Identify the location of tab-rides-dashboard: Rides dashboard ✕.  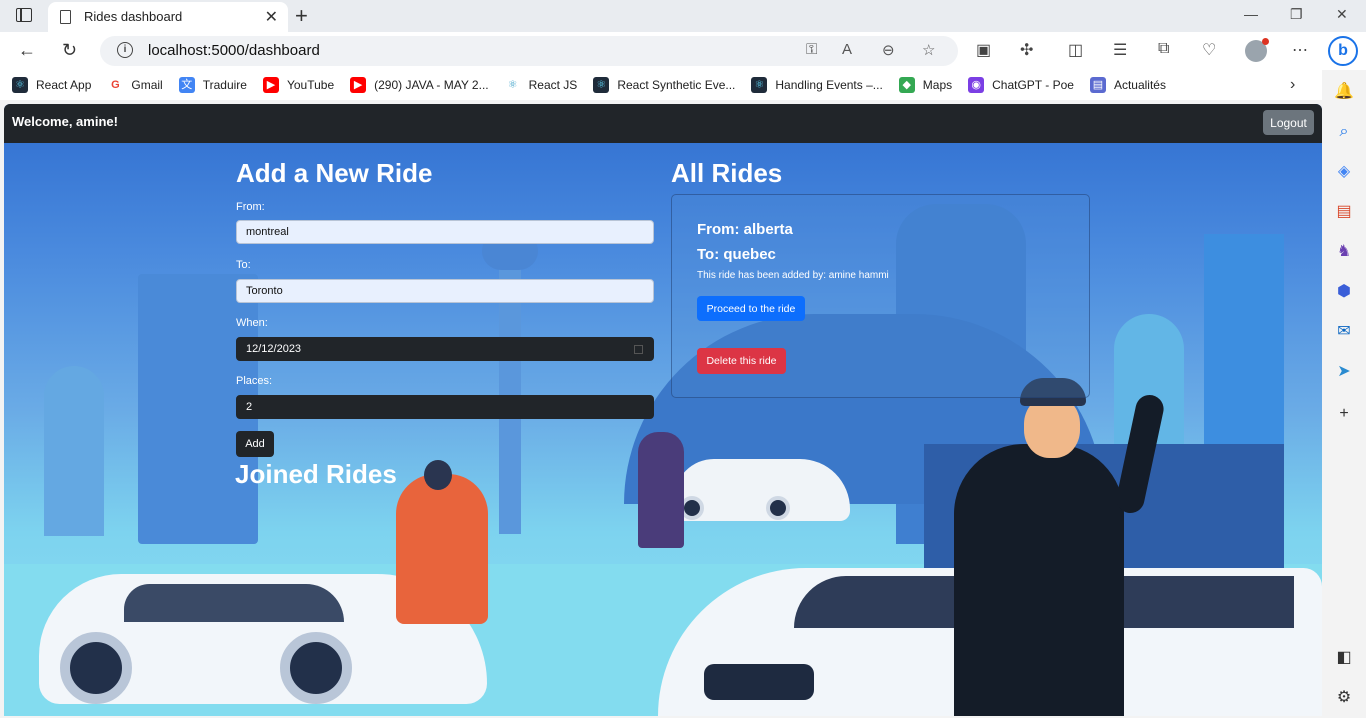
(168, 17).